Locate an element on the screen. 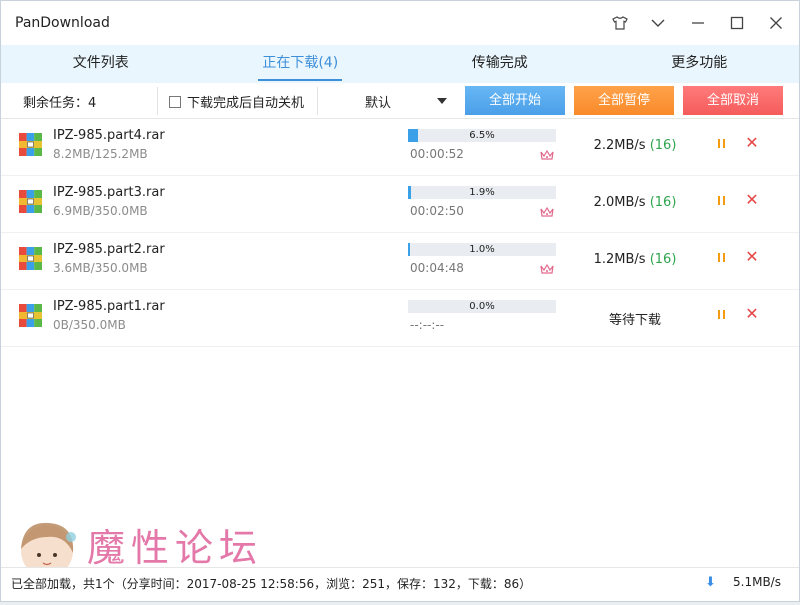 This screenshot has height=605, width=800. auto-shutdown-label: 下载完成后自动关机 is located at coordinates (246, 103).